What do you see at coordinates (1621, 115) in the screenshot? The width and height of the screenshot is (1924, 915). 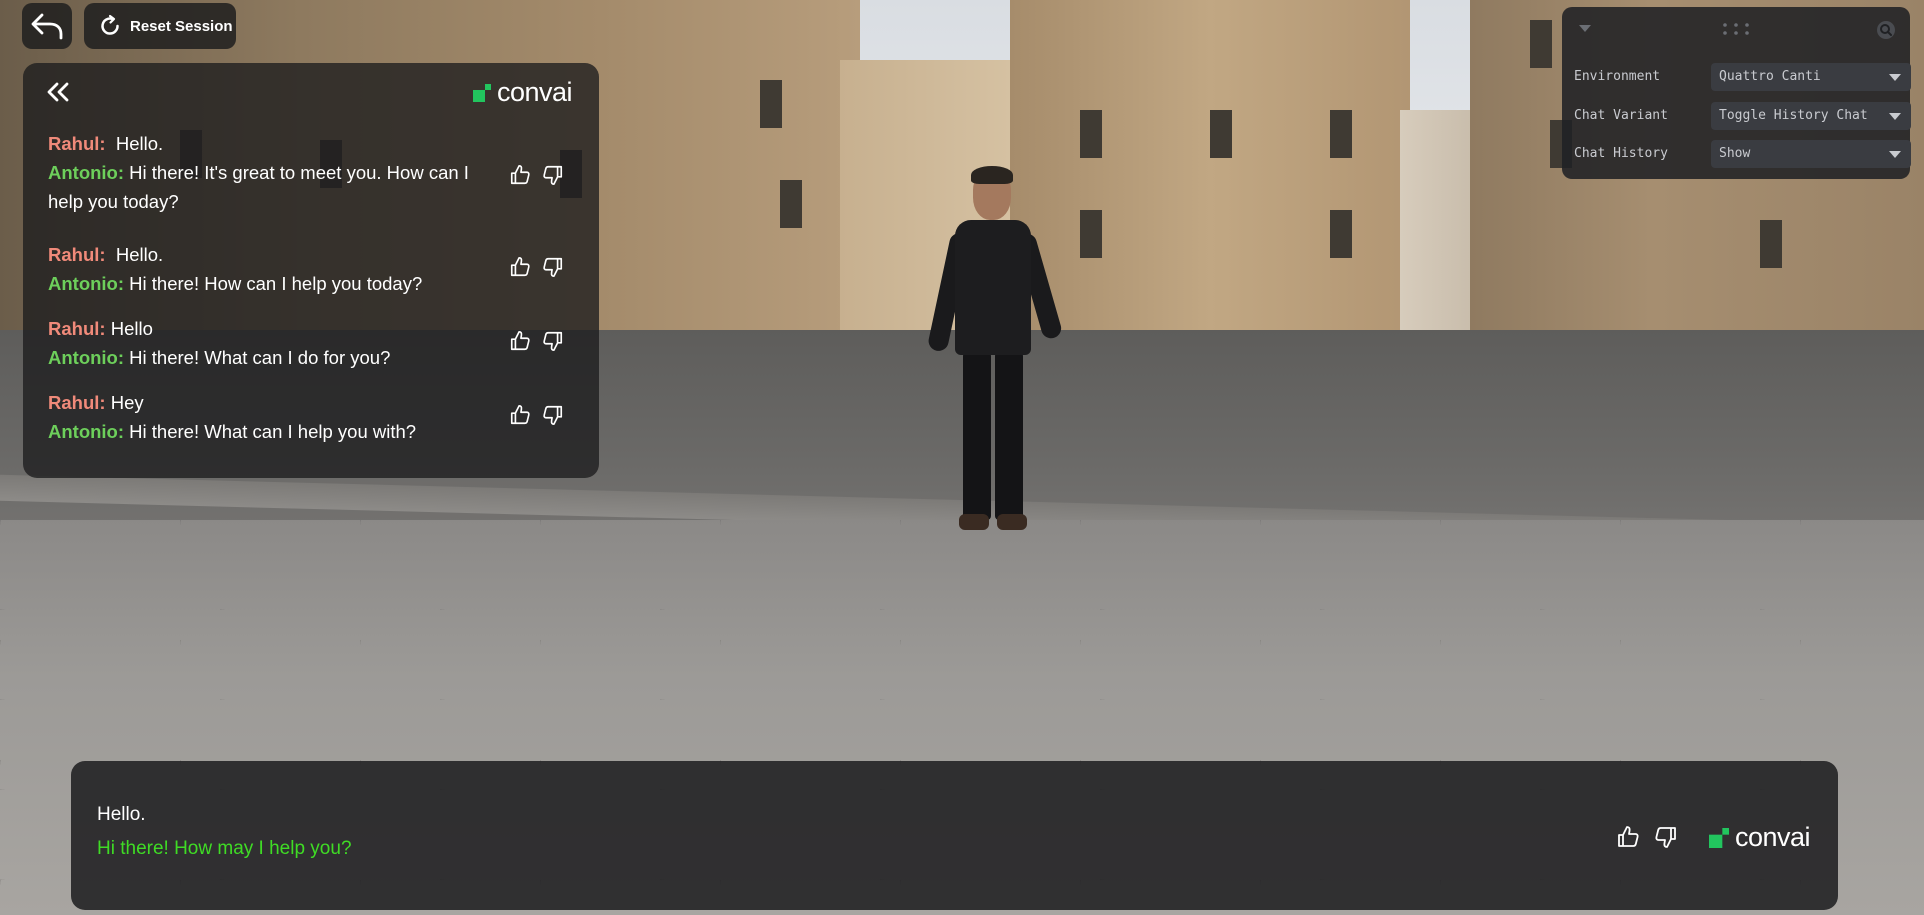 I see `setting-label: Chat Variant` at bounding box center [1621, 115].